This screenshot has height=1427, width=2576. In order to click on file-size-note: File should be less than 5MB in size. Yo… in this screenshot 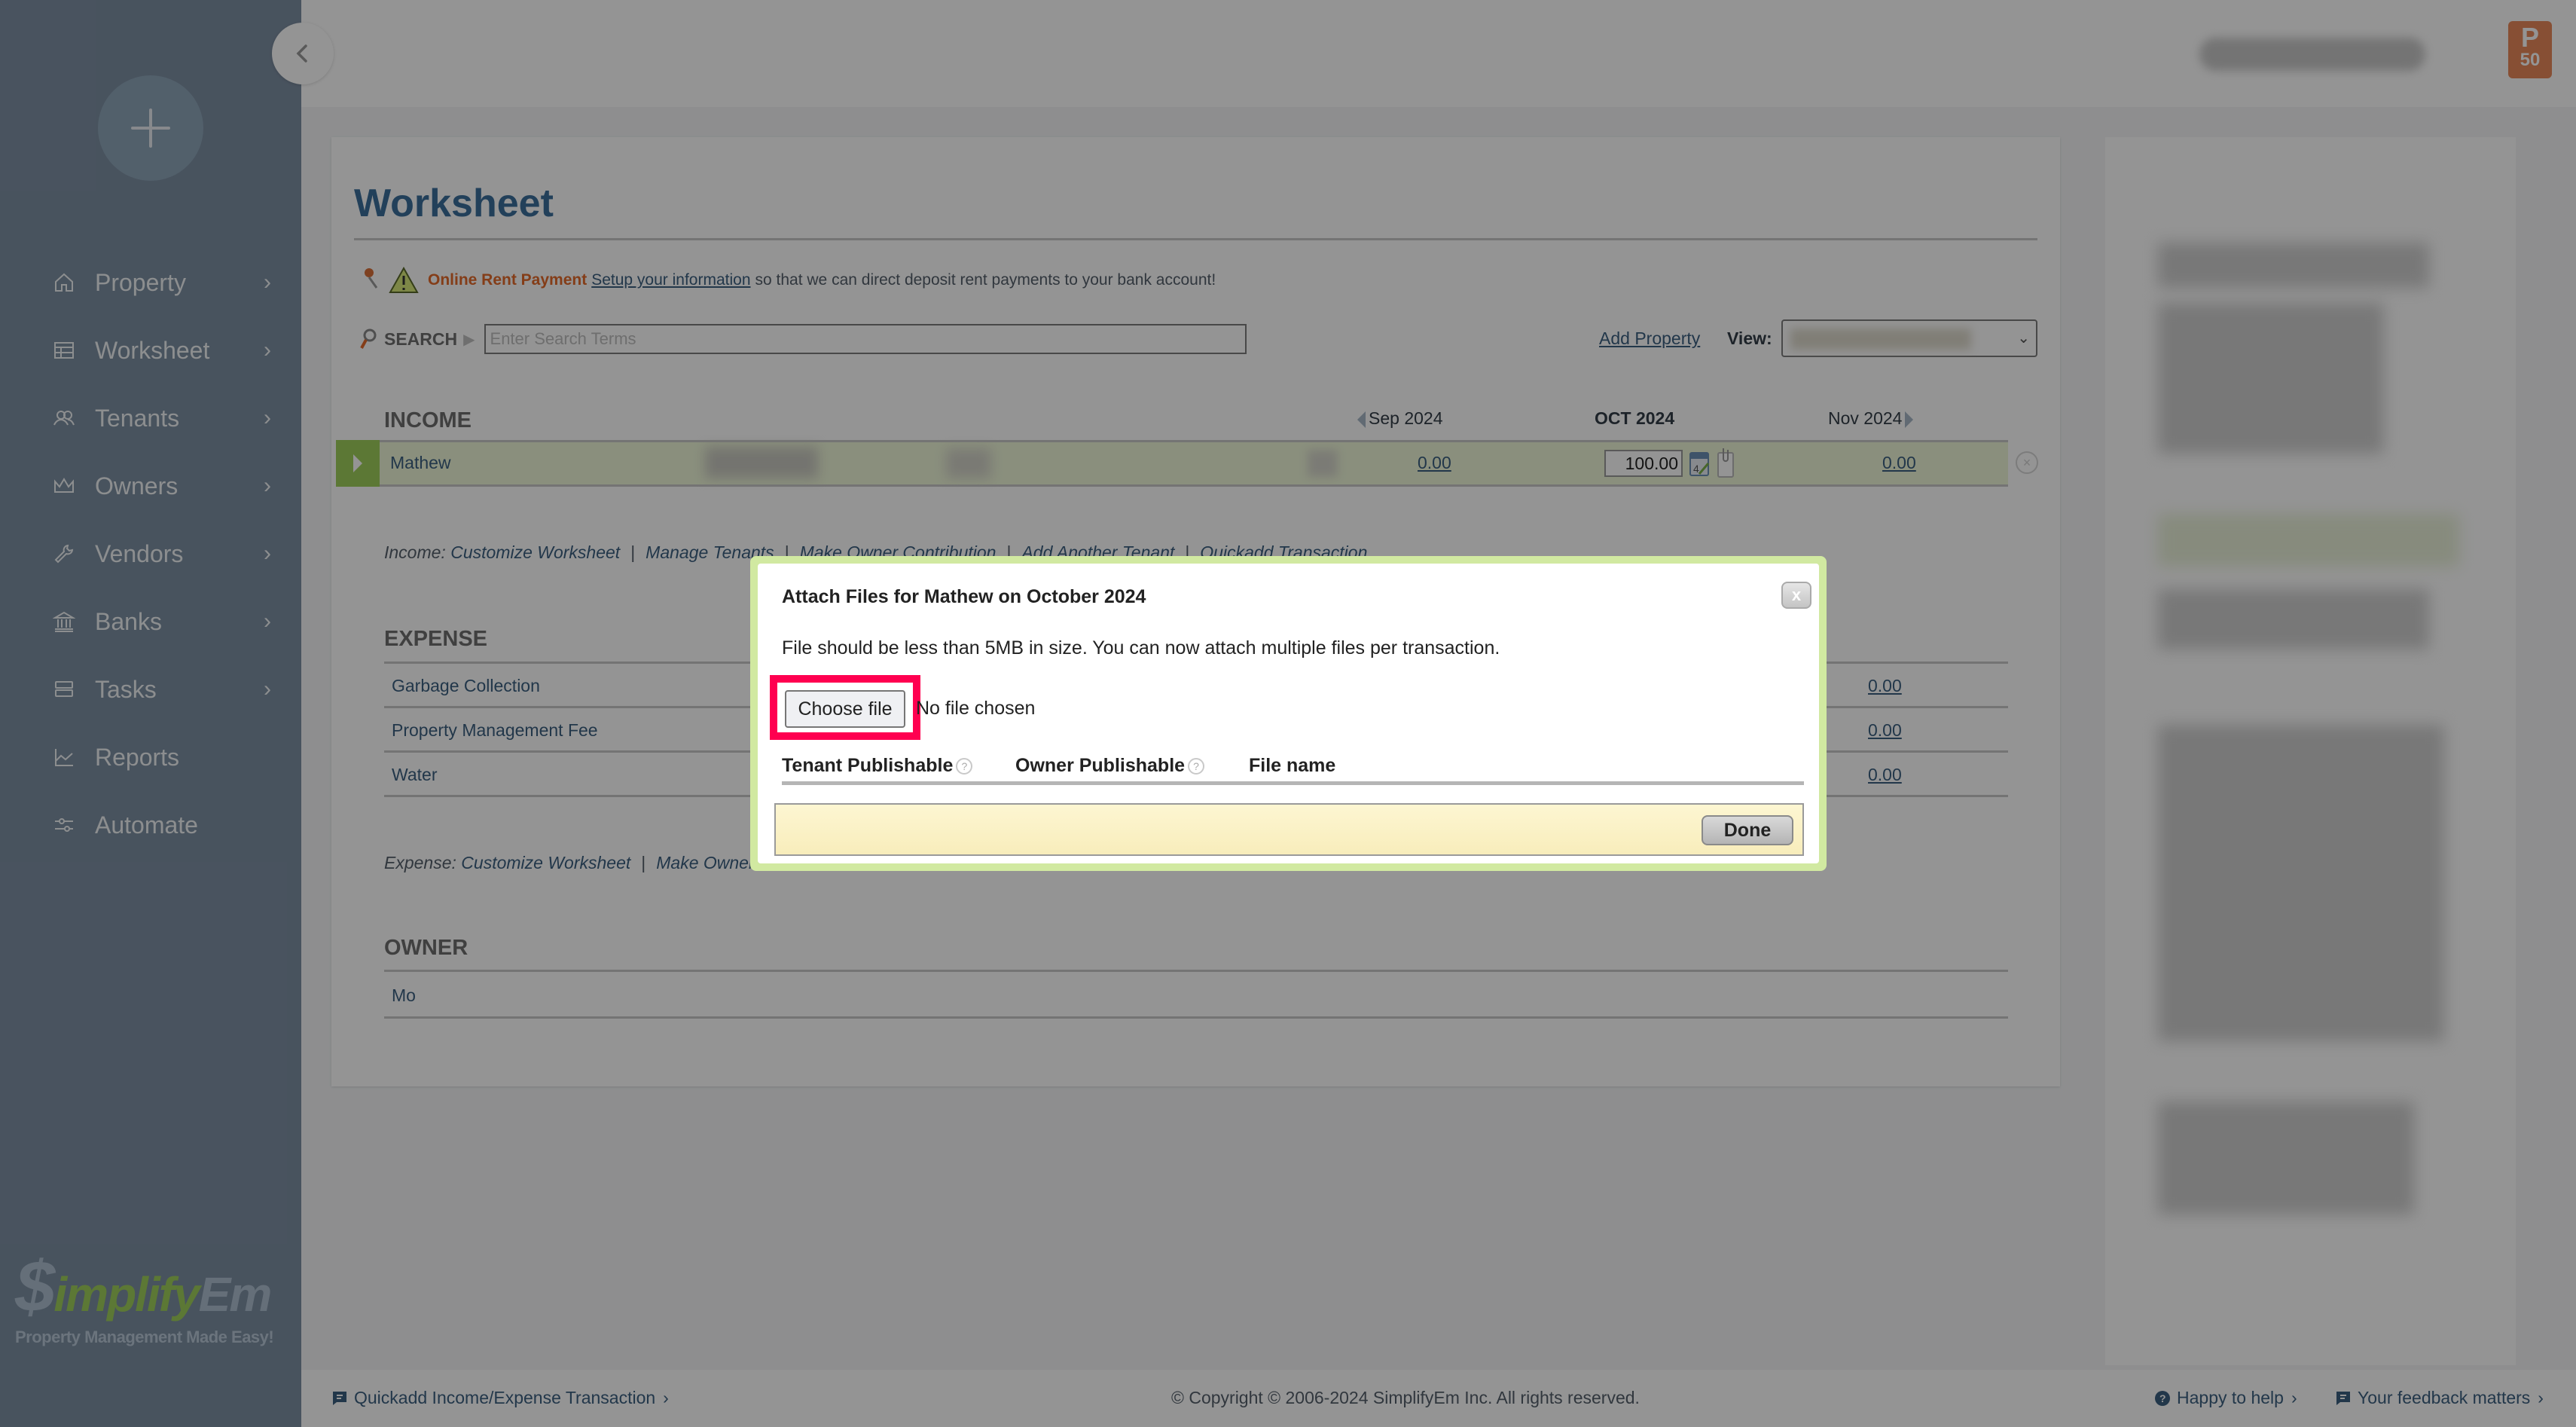, I will do `click(1141, 647)`.